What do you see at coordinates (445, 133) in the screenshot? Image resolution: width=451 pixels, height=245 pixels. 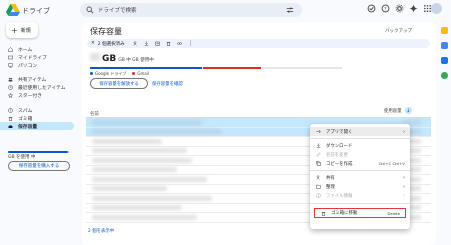 I see `side-panel-rail` at bounding box center [445, 133].